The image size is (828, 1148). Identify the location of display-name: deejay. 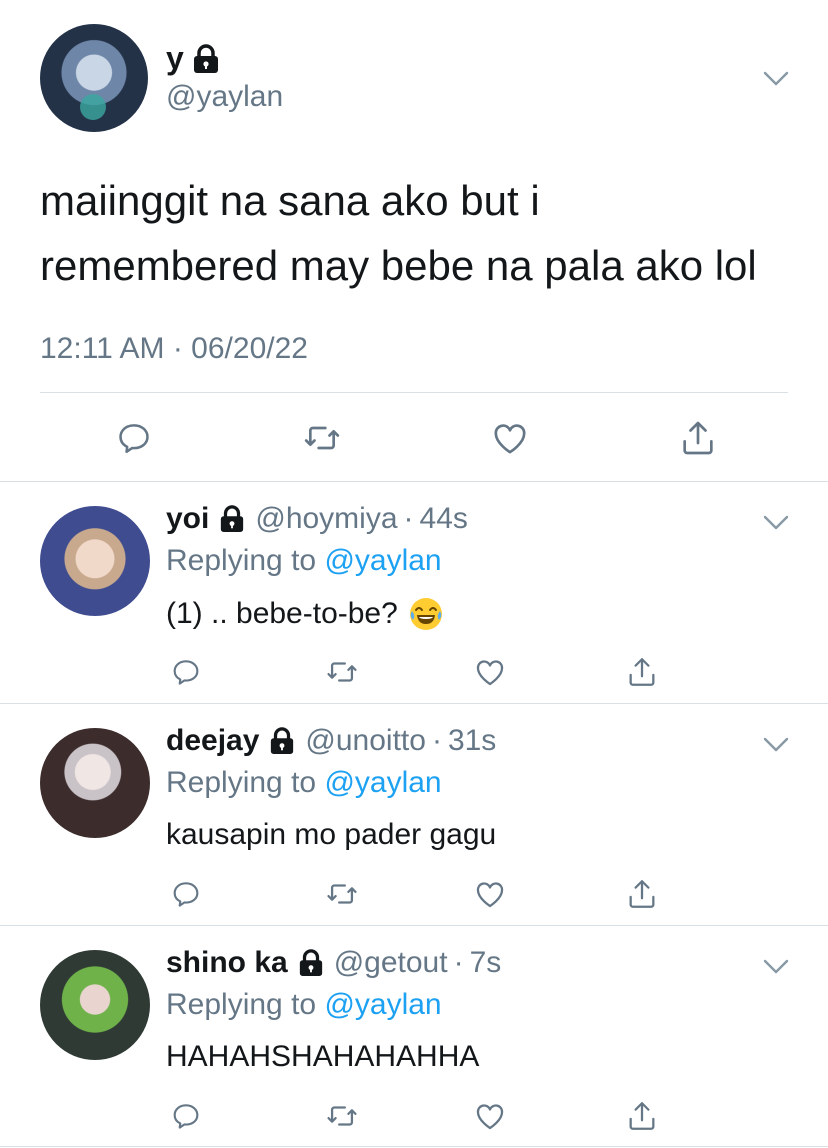
(212, 741).